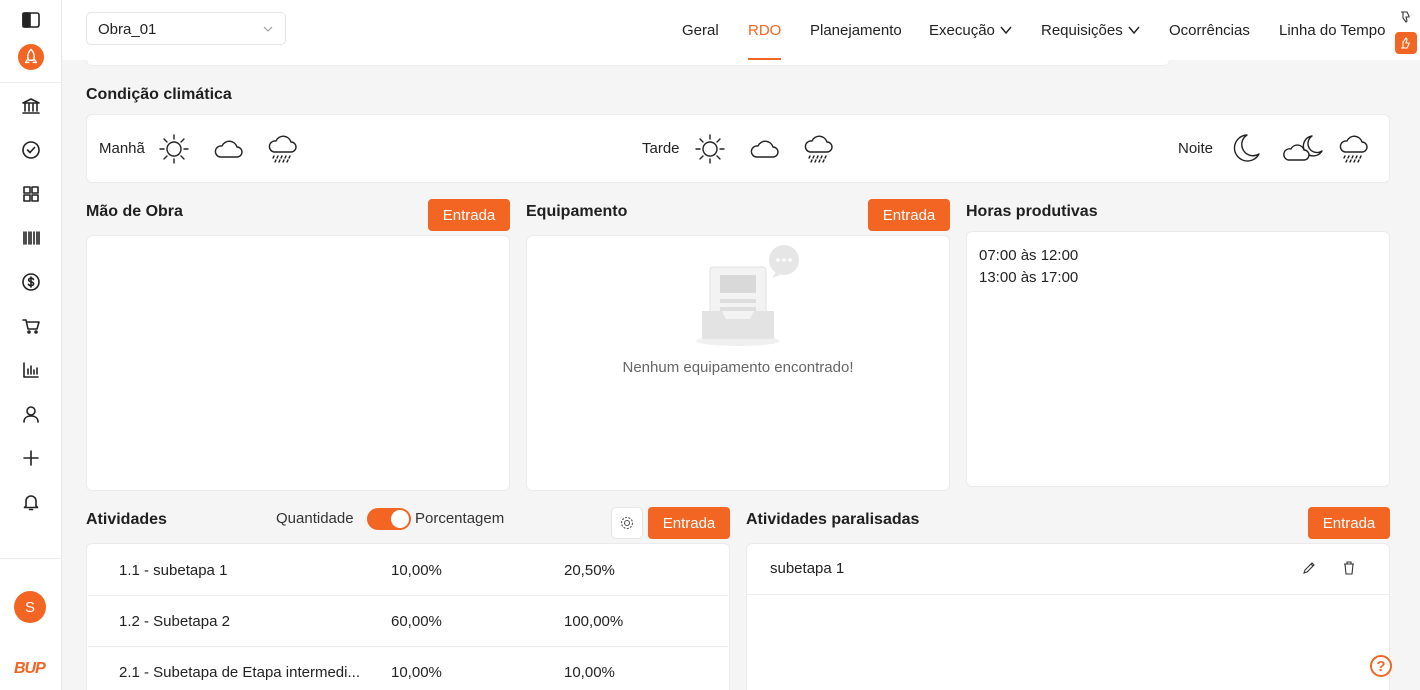 The height and width of the screenshot is (690, 1420). Describe the element at coordinates (31, 57) in the screenshot. I see `rocket-icon` at that location.